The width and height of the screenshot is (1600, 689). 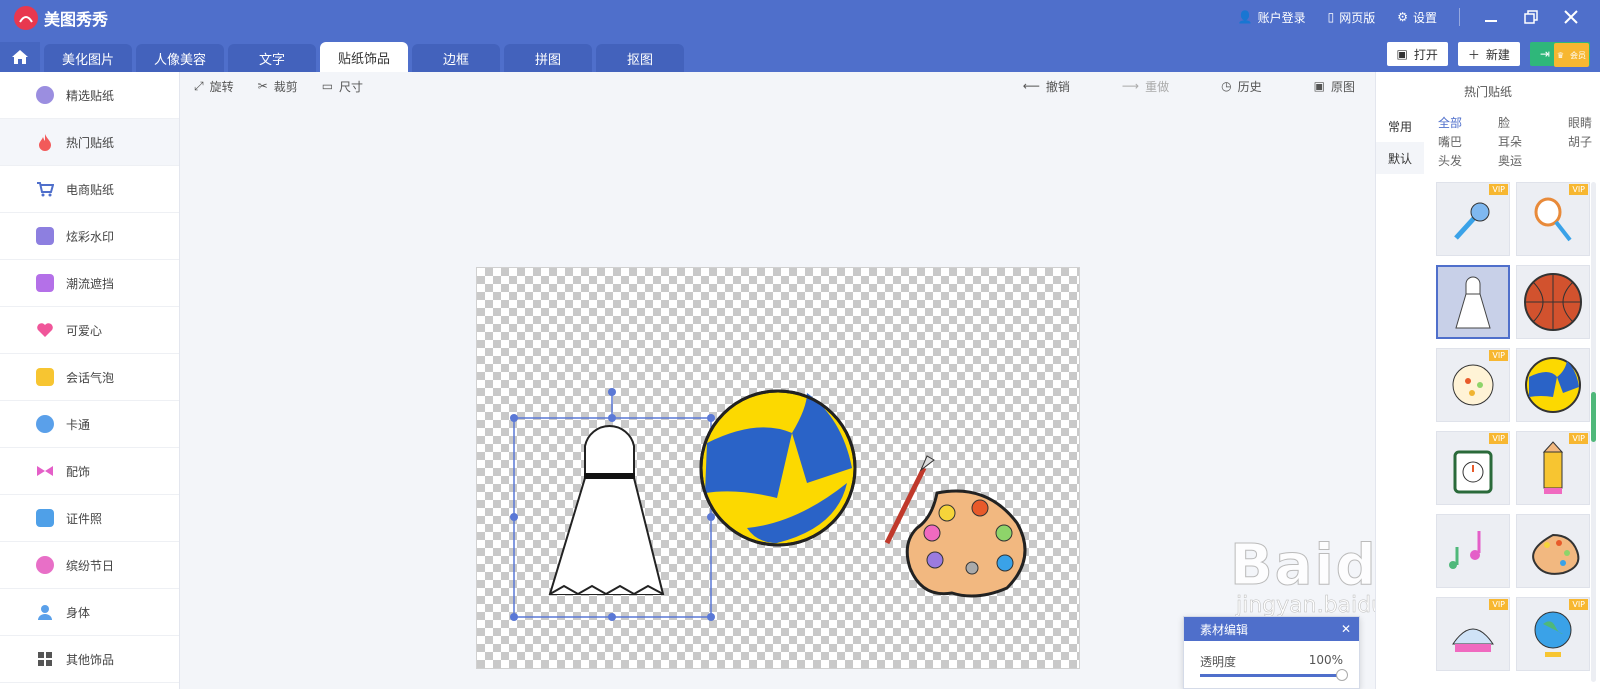 I want to click on original-label: 原图, so click(x=1342, y=86).